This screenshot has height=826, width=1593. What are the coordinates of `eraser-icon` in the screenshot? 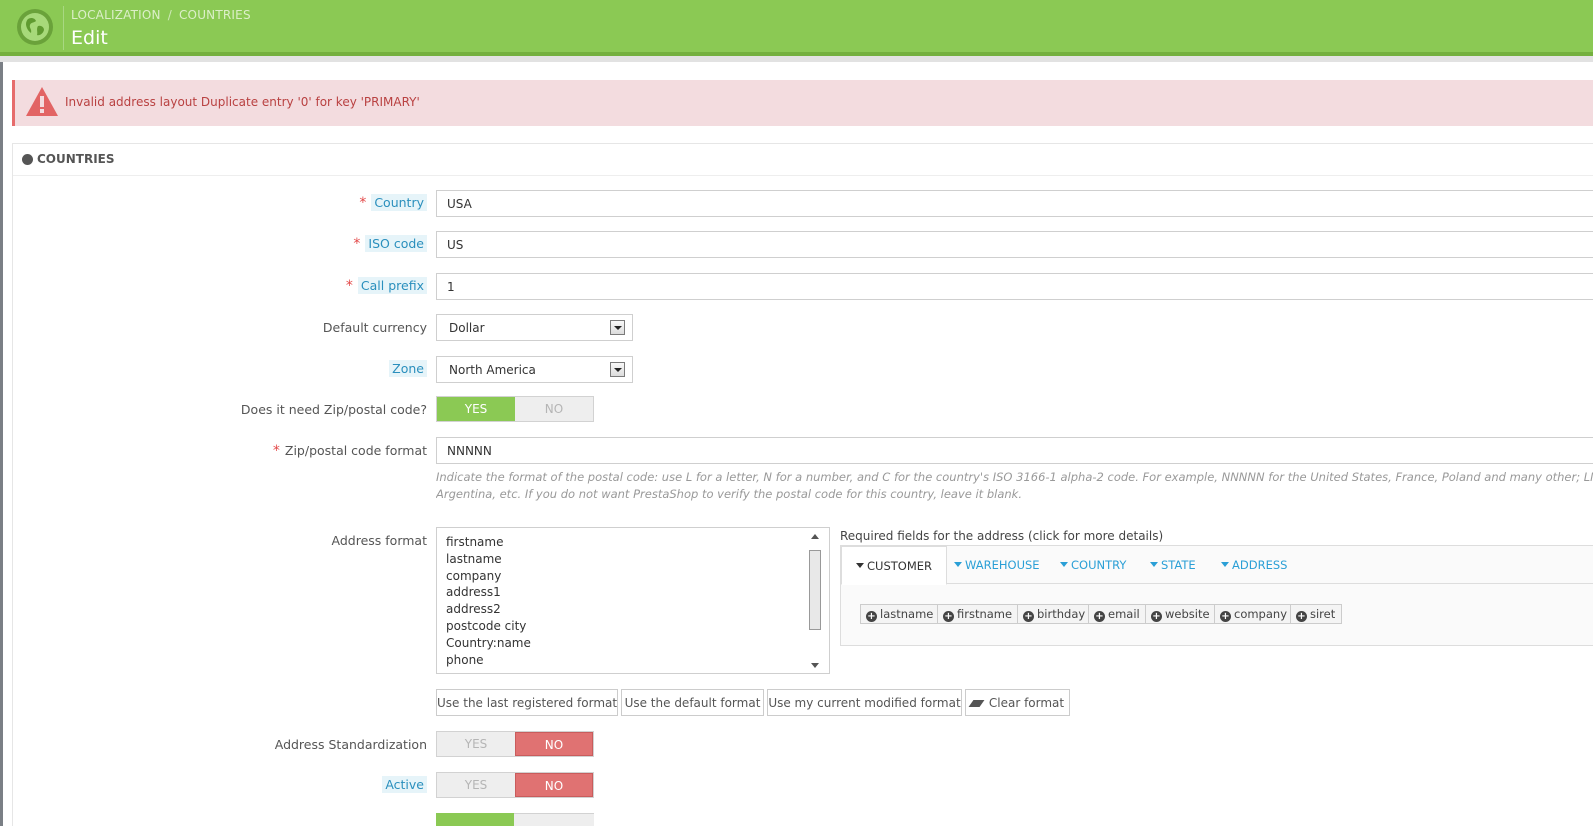 It's located at (976, 703).